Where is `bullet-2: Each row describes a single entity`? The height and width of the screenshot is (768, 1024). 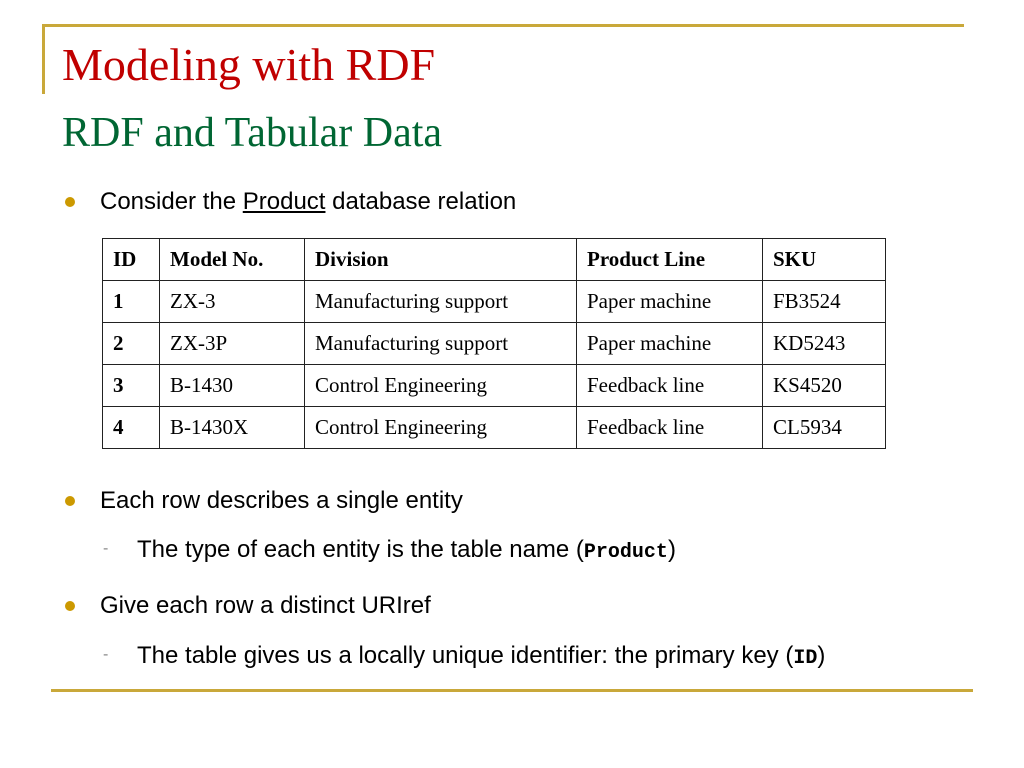
bullet-2: Each row describes a single entity is located at coordinates (281, 500).